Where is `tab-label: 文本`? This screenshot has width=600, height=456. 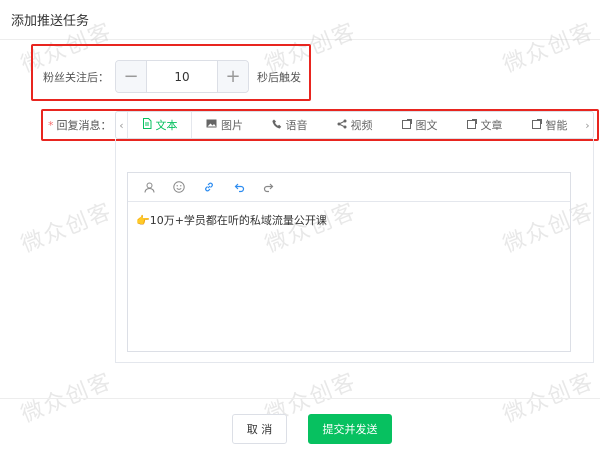 tab-label: 文本 is located at coordinates (166, 125).